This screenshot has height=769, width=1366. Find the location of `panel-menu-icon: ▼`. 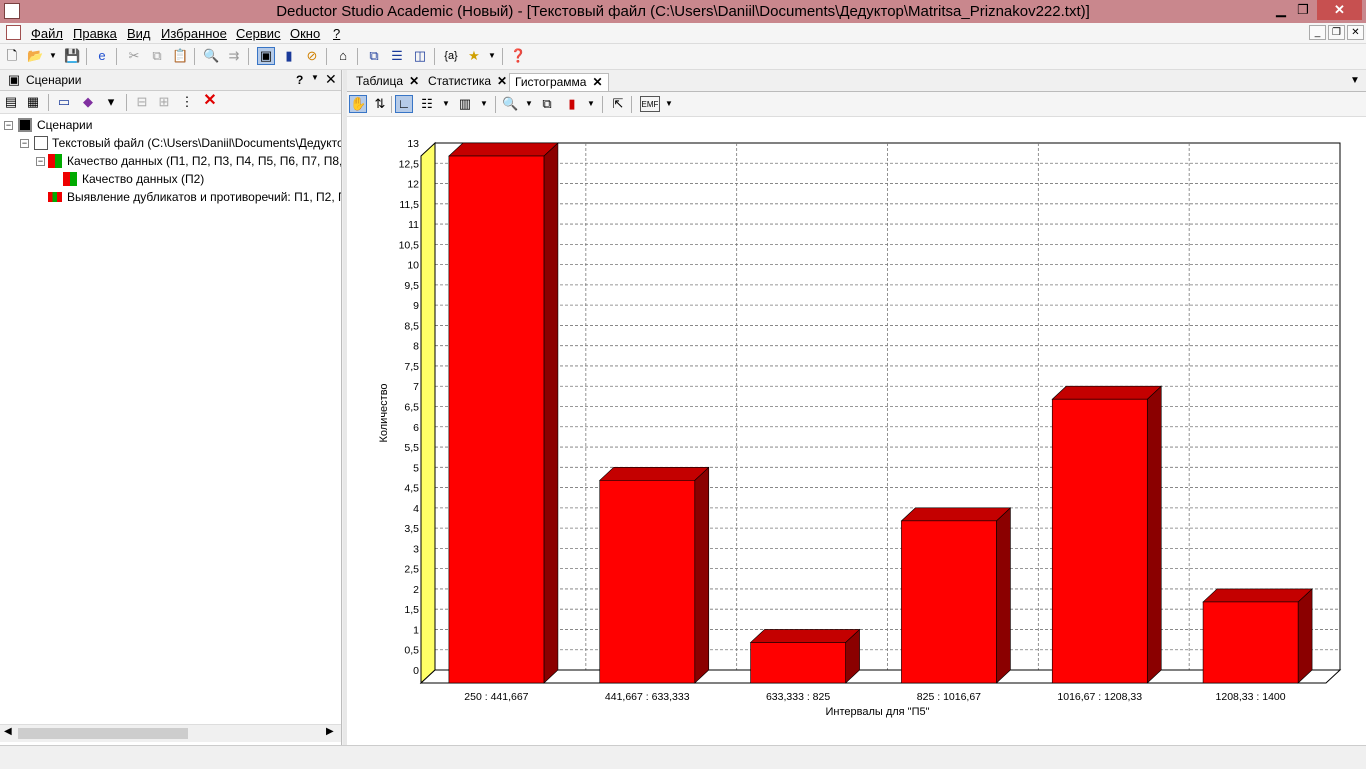

panel-menu-icon: ▼ is located at coordinates (315, 77).